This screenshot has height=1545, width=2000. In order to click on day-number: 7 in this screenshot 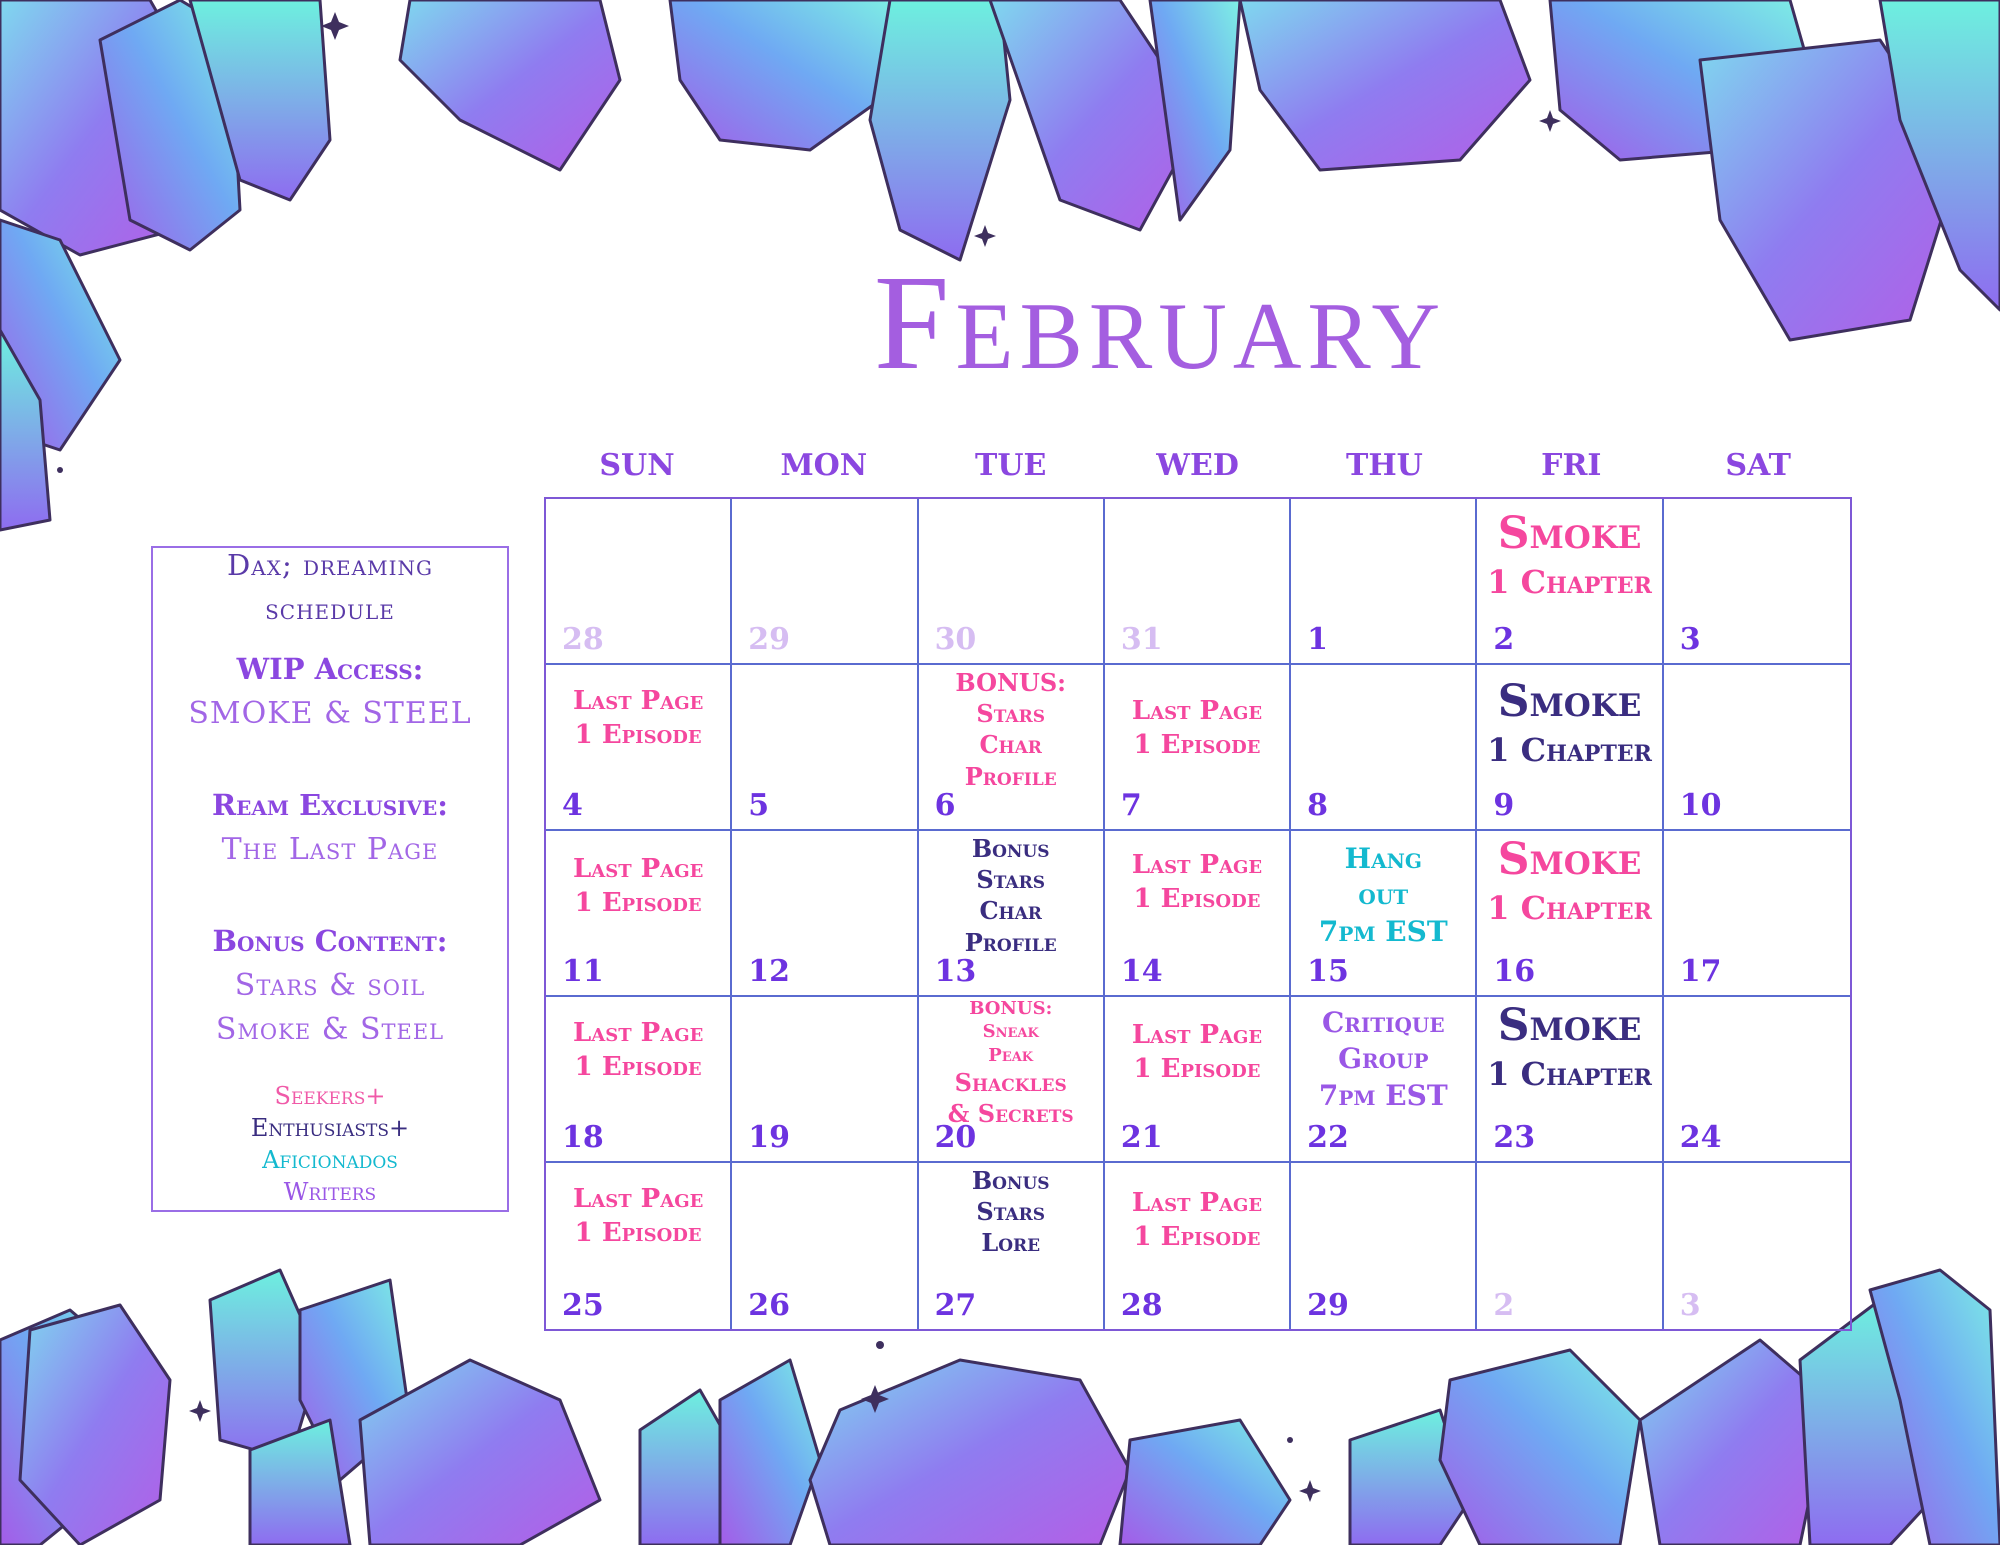, I will do `click(1131, 805)`.